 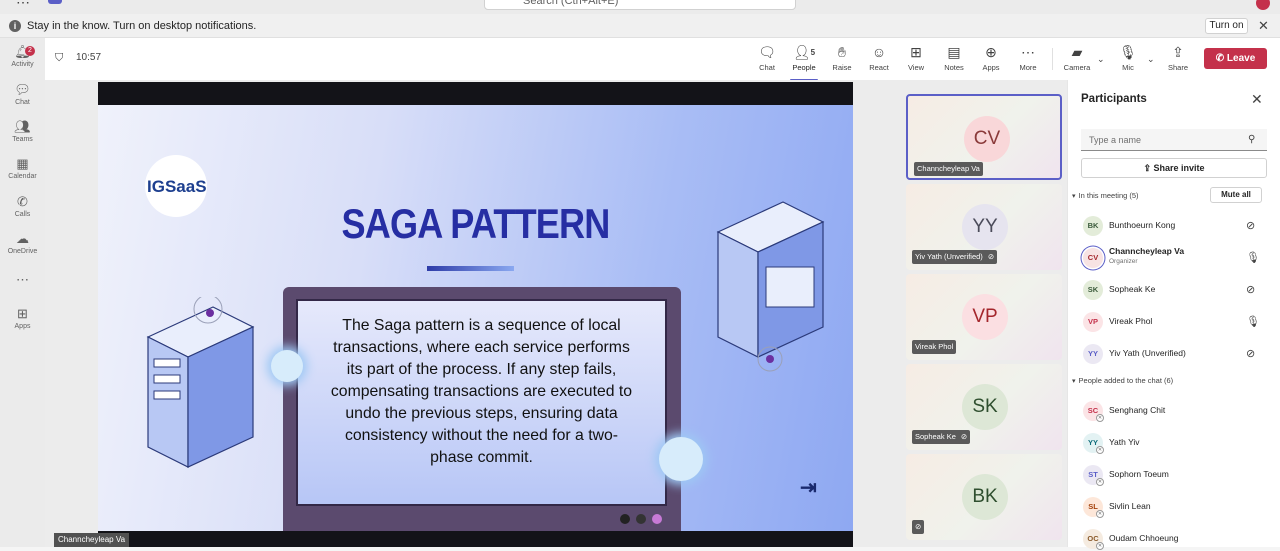 What do you see at coordinates (1147, 353) in the screenshot?
I see `participant-name: Yiv Yath (Unverified)` at bounding box center [1147, 353].